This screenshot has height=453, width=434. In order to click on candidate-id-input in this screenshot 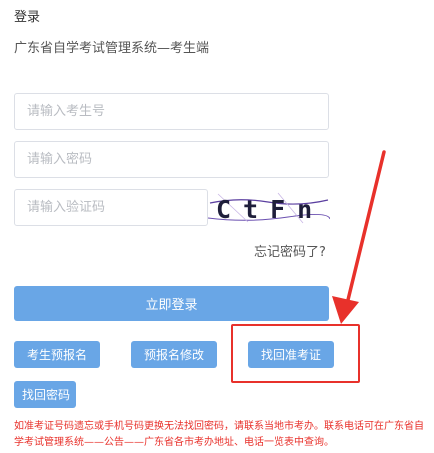, I will do `click(171, 111)`.